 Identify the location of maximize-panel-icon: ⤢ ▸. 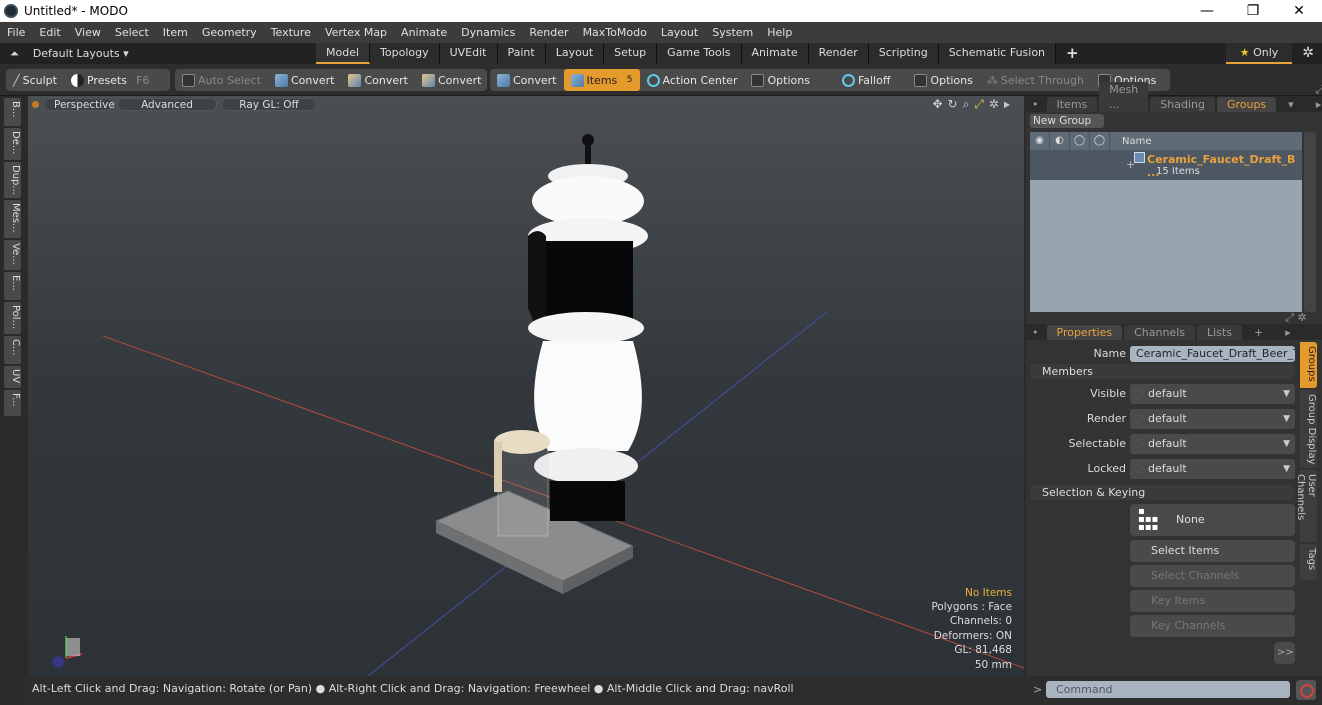
(1314, 97).